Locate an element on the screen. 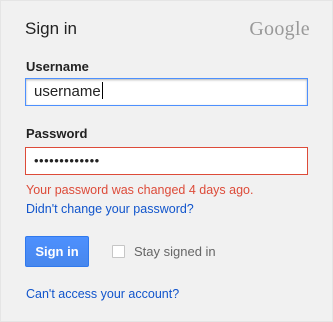 This screenshot has width=333, height=322. password-label: Password is located at coordinates (57, 133).